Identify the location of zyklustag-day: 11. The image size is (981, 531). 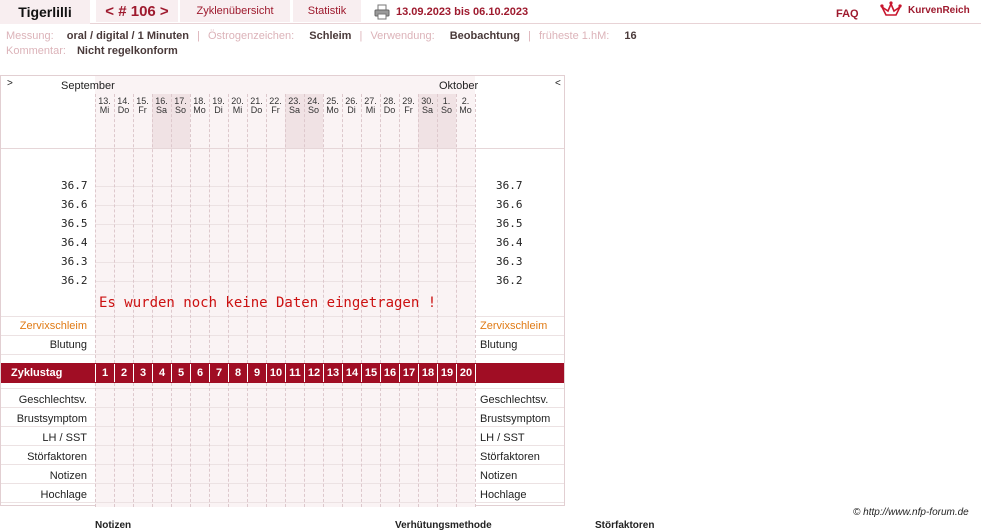
(295, 373).